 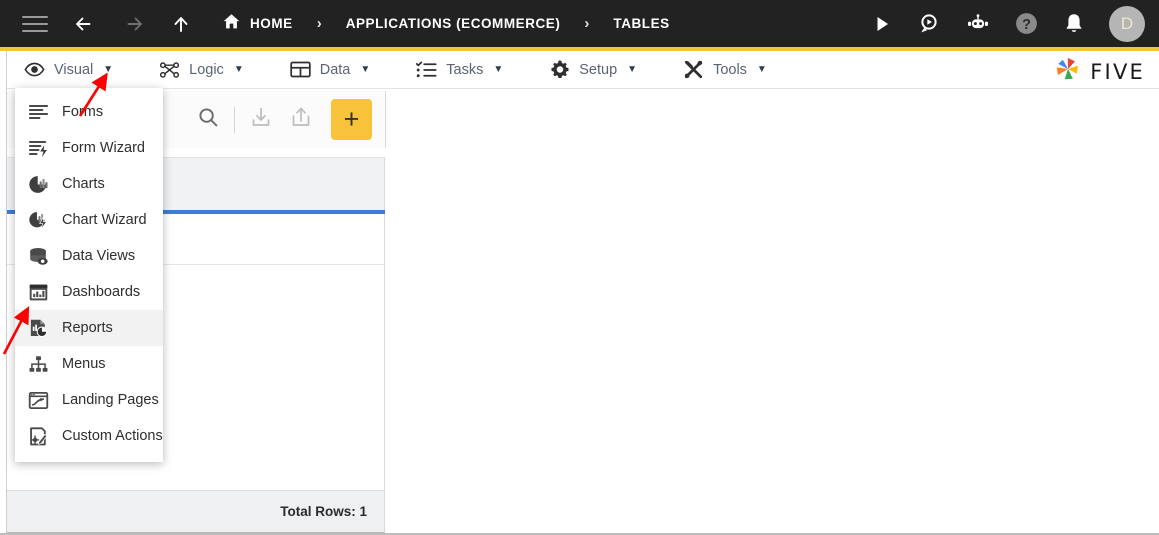 I want to click on top-navigation-bar: HOME › APPLICATIONS (ECOMMERCE) › TABLES, so click(x=579, y=23).